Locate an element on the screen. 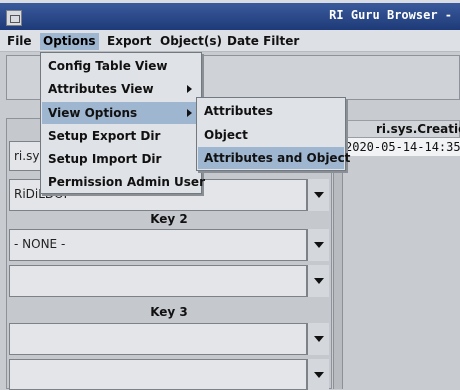  key2-value-select is located at coordinates (158, 281).